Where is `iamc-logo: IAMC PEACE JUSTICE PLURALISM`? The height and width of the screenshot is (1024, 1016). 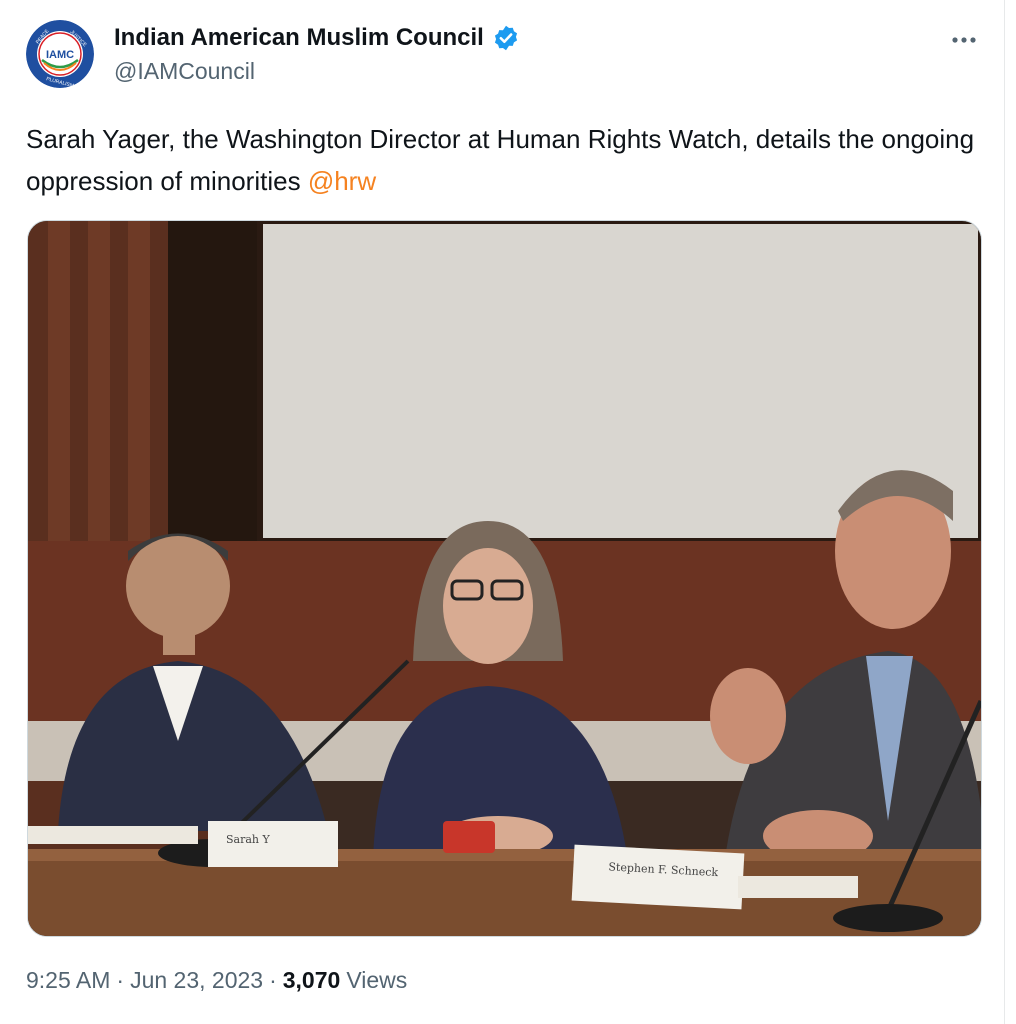 iamc-logo: IAMC PEACE JUSTICE PLURALISM is located at coordinates (60, 54).